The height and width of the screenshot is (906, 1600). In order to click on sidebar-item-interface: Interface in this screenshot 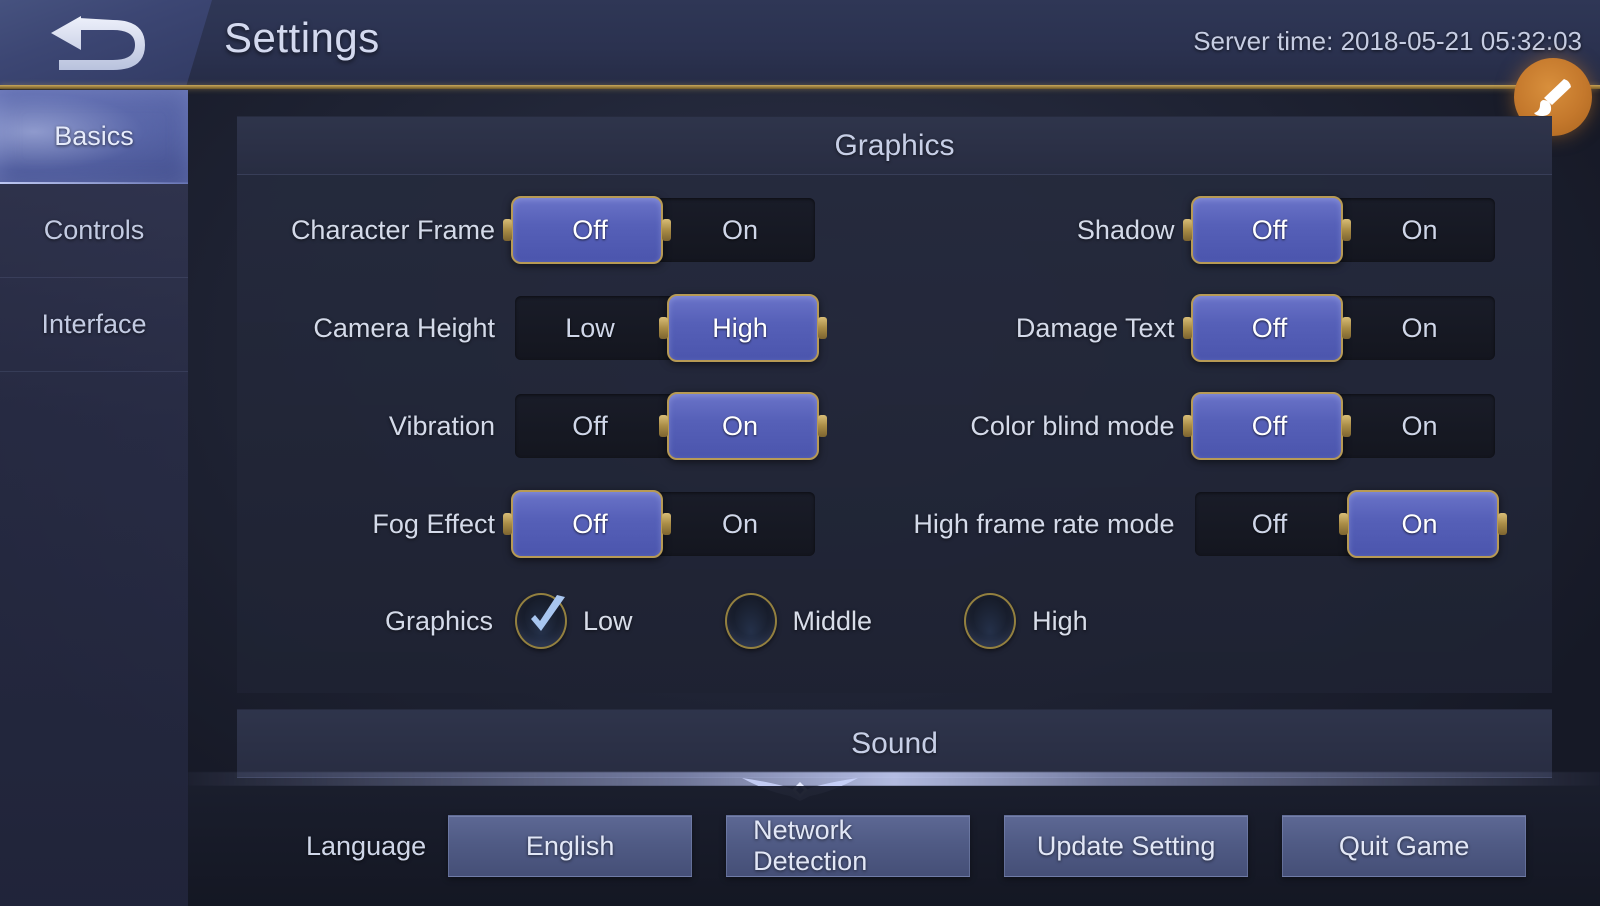, I will do `click(94, 325)`.